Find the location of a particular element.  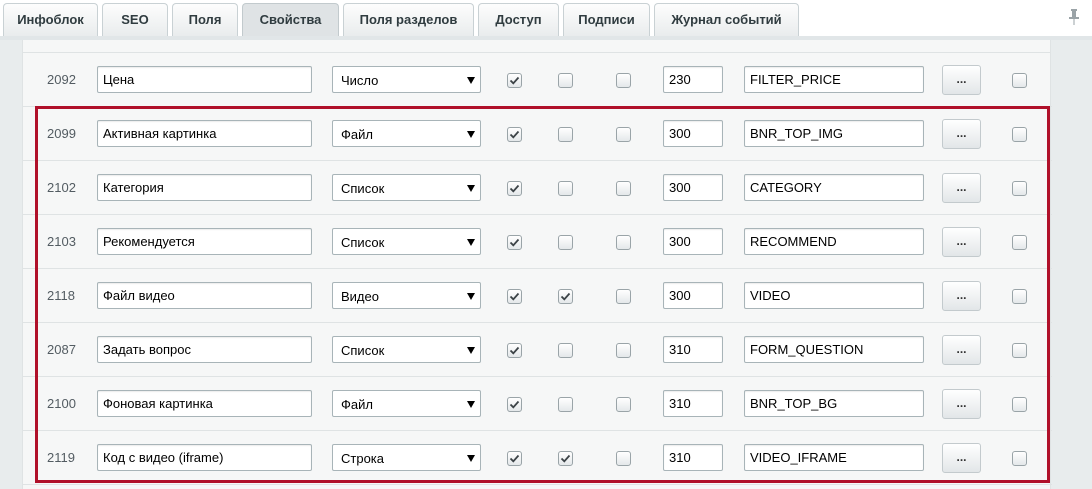

property-type-select: Видео is located at coordinates (406, 295).